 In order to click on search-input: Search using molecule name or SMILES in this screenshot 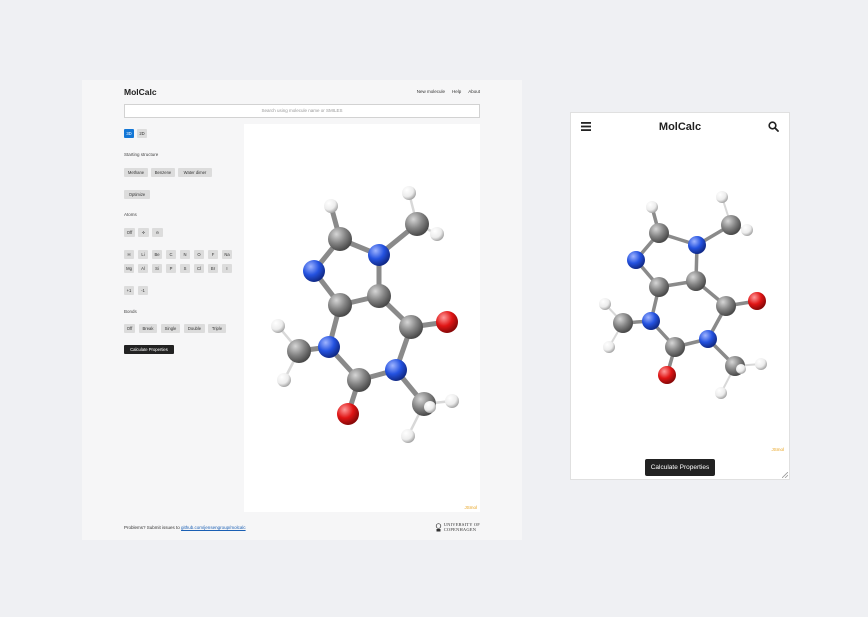, I will do `click(302, 111)`.